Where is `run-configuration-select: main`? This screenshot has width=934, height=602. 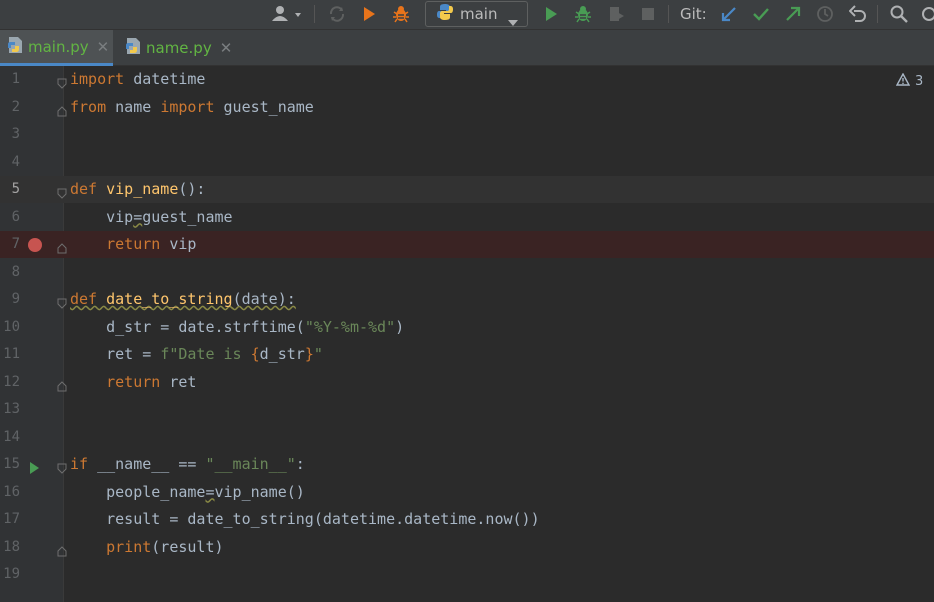
run-configuration-select: main is located at coordinates (476, 14).